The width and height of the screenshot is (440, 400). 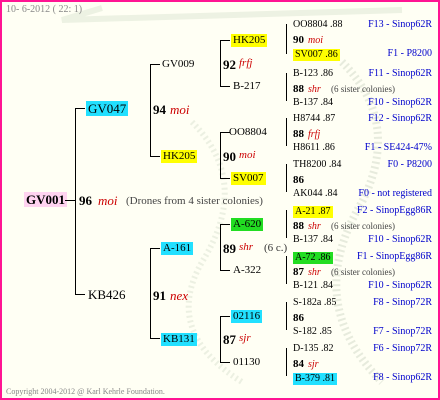 What do you see at coordinates (178, 64) in the screenshot?
I see `gen2-id: GV009` at bounding box center [178, 64].